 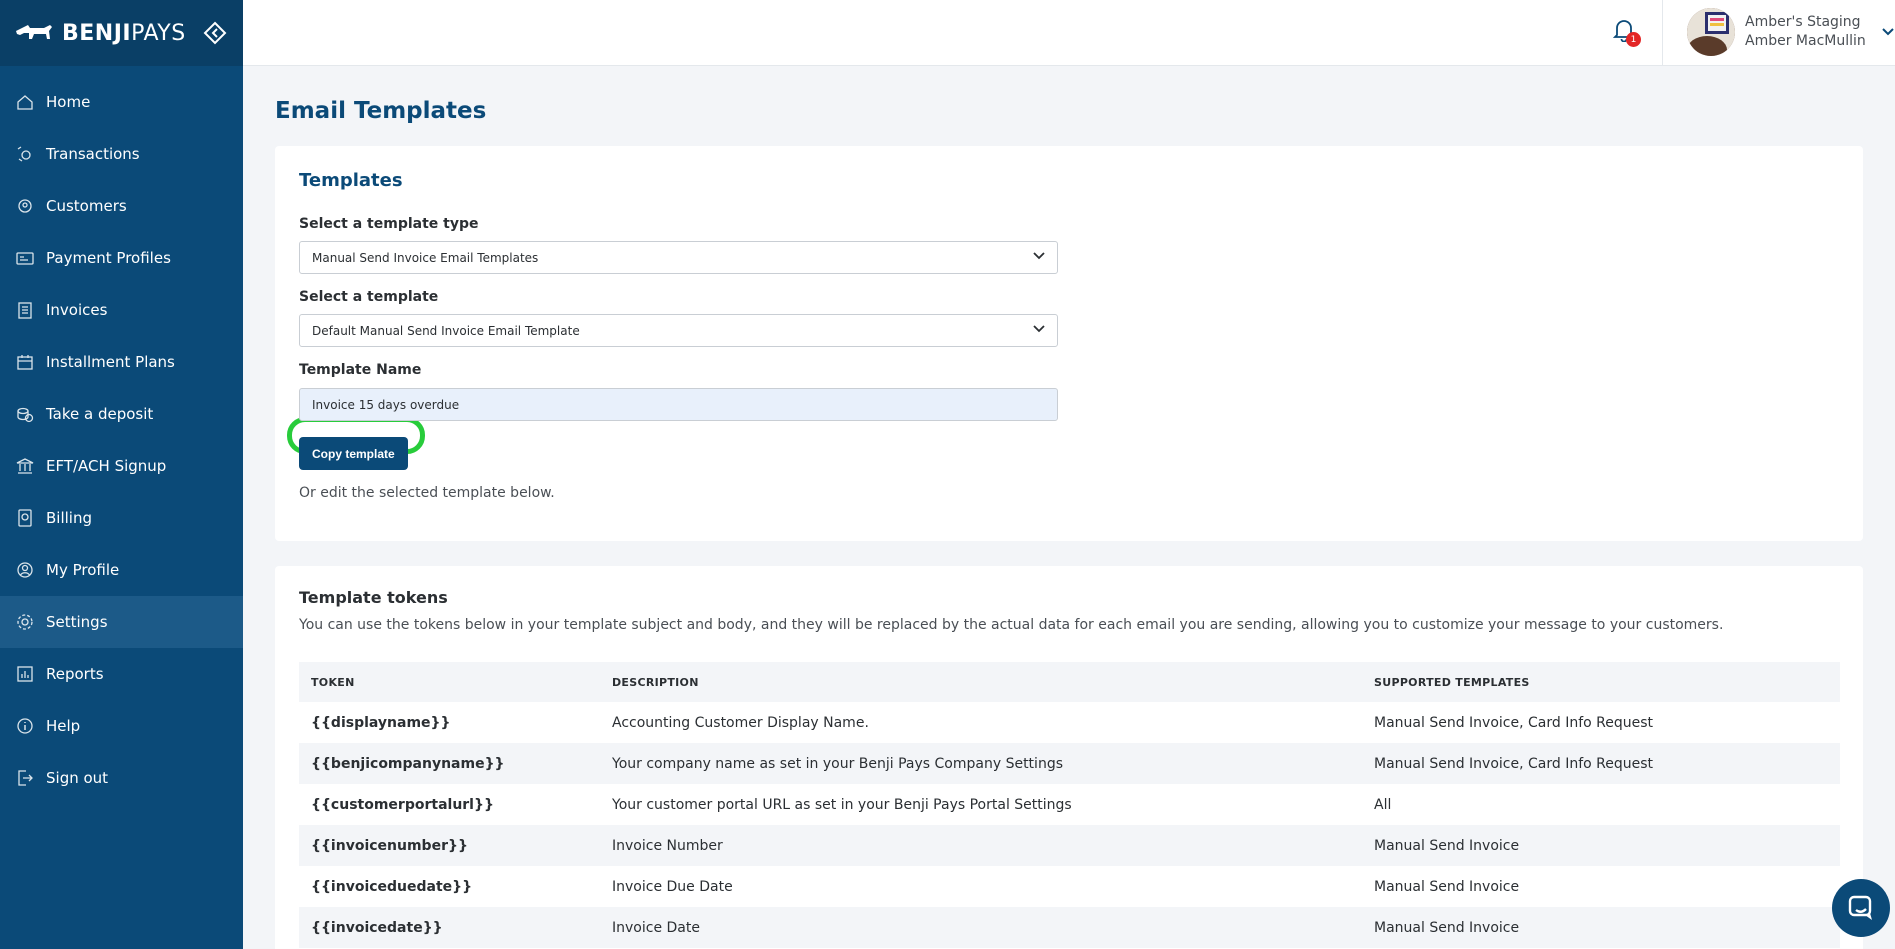 I want to click on template-name-value: Invoice 15 days overdue, so click(x=386, y=404).